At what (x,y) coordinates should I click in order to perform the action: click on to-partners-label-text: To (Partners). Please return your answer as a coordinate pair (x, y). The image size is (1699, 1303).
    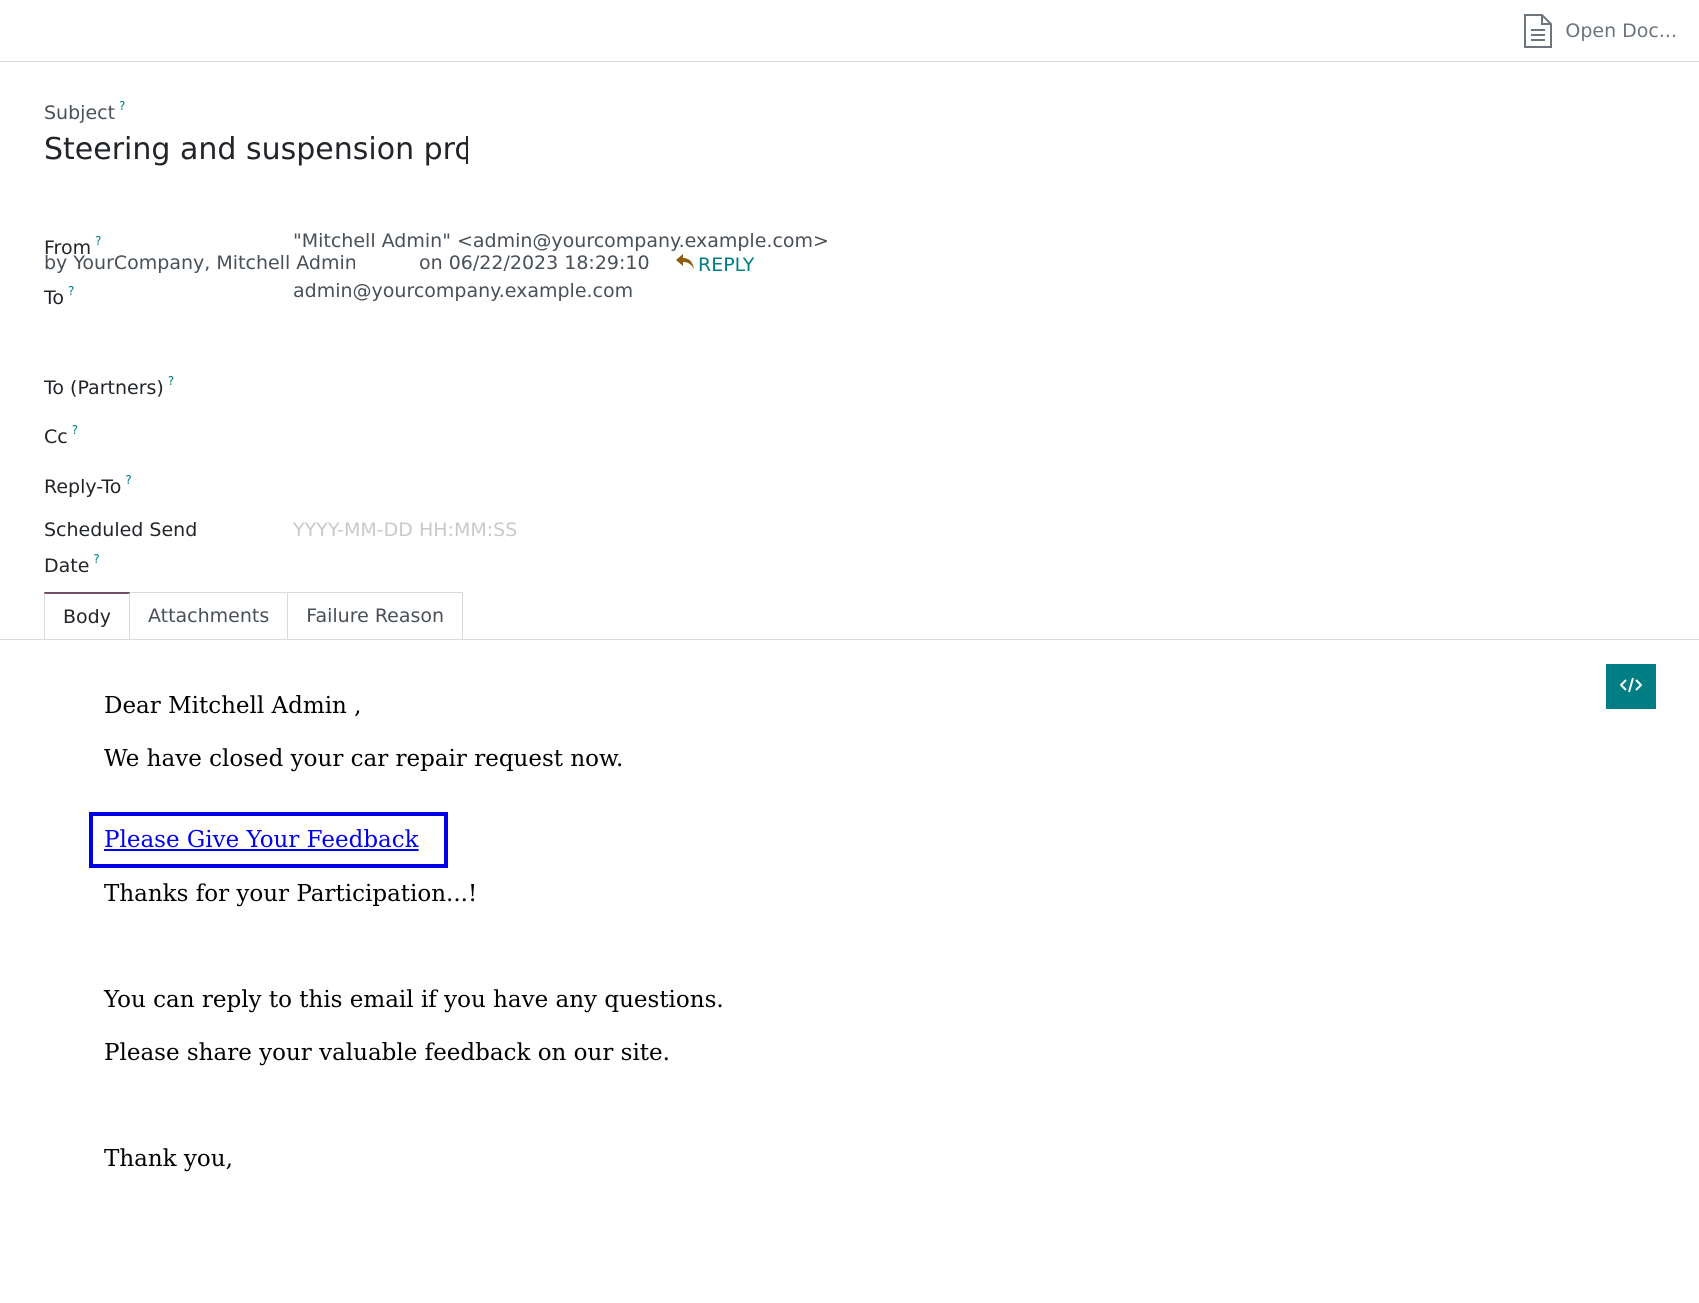
    Looking at the image, I should click on (104, 388).